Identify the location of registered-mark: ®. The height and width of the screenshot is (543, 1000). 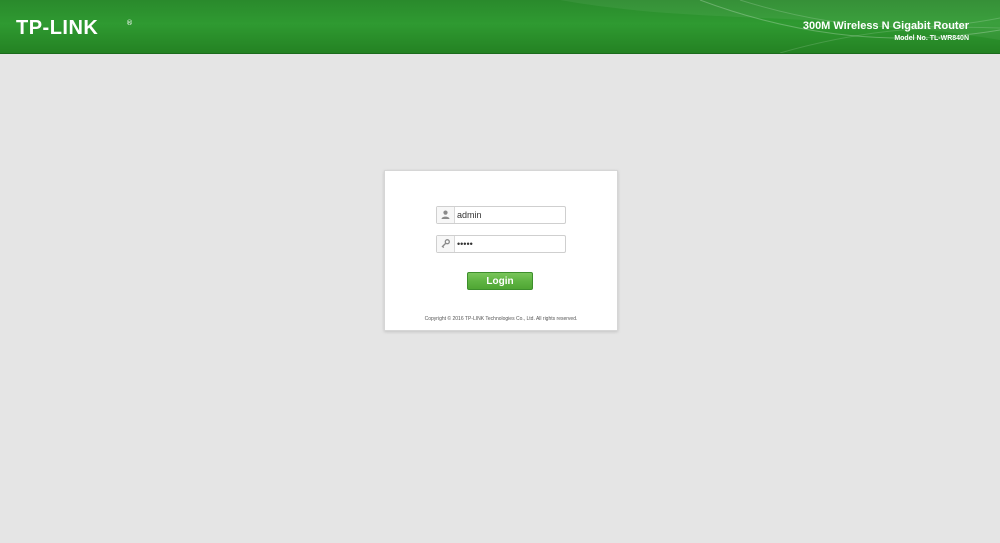
(129, 23).